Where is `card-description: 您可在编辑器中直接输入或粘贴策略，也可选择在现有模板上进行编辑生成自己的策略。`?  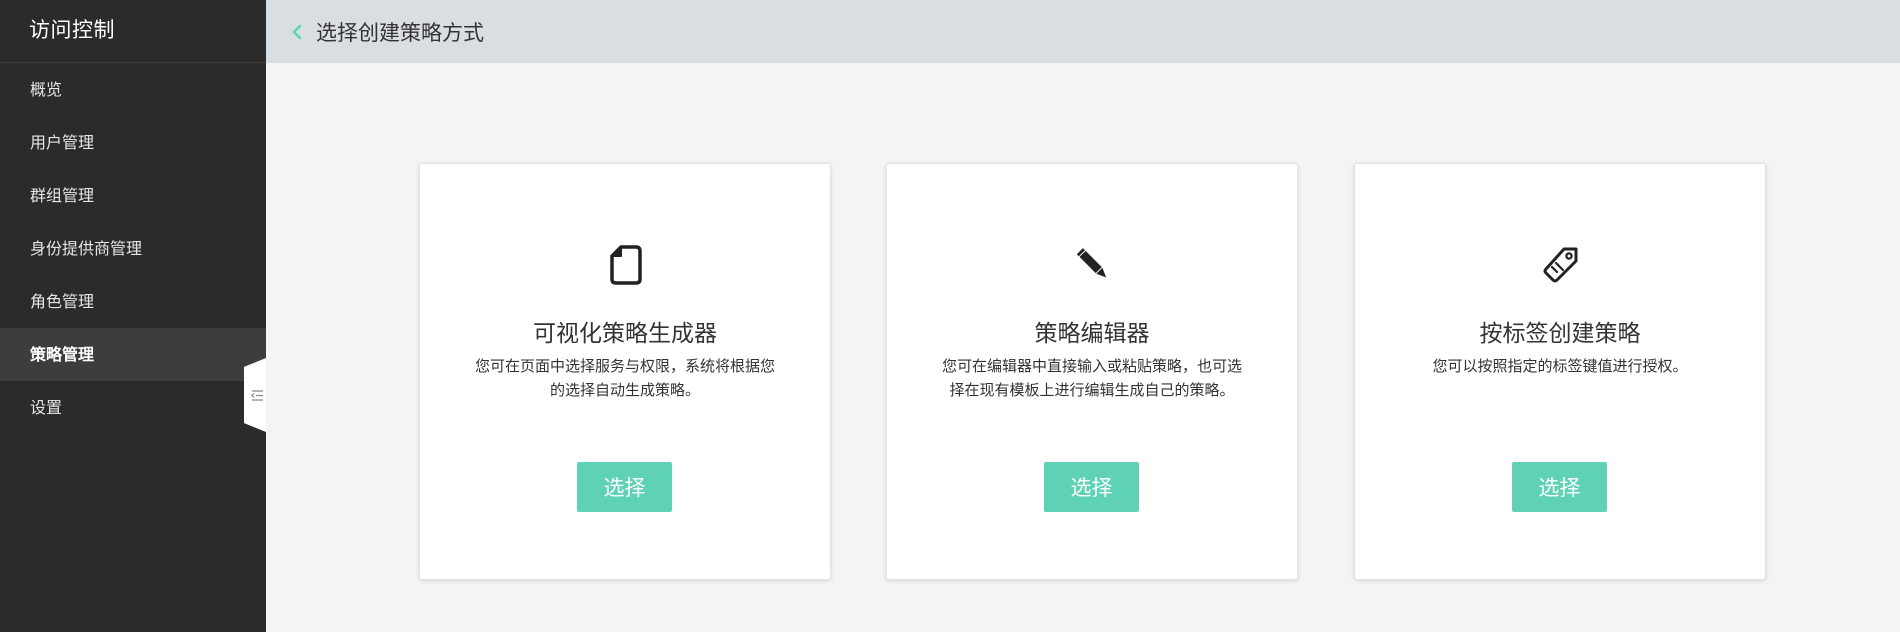 card-description: 您可在编辑器中直接输入或粘贴策略，也可选择在现有模板上进行编辑生成自己的策略。 is located at coordinates (1092, 378).